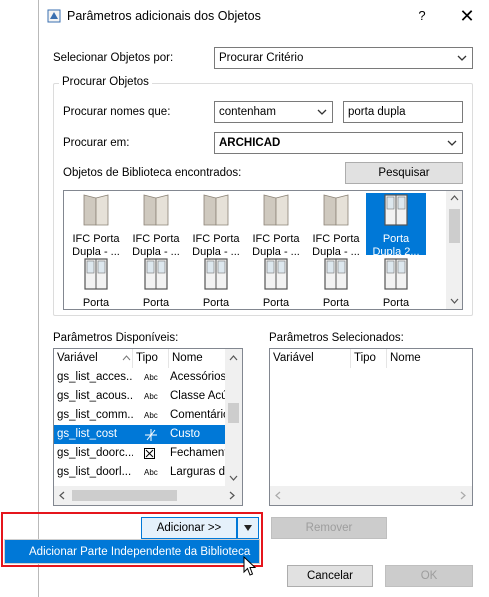  Describe the element at coordinates (429, 576) in the screenshot. I see `ok-button: OK` at that location.